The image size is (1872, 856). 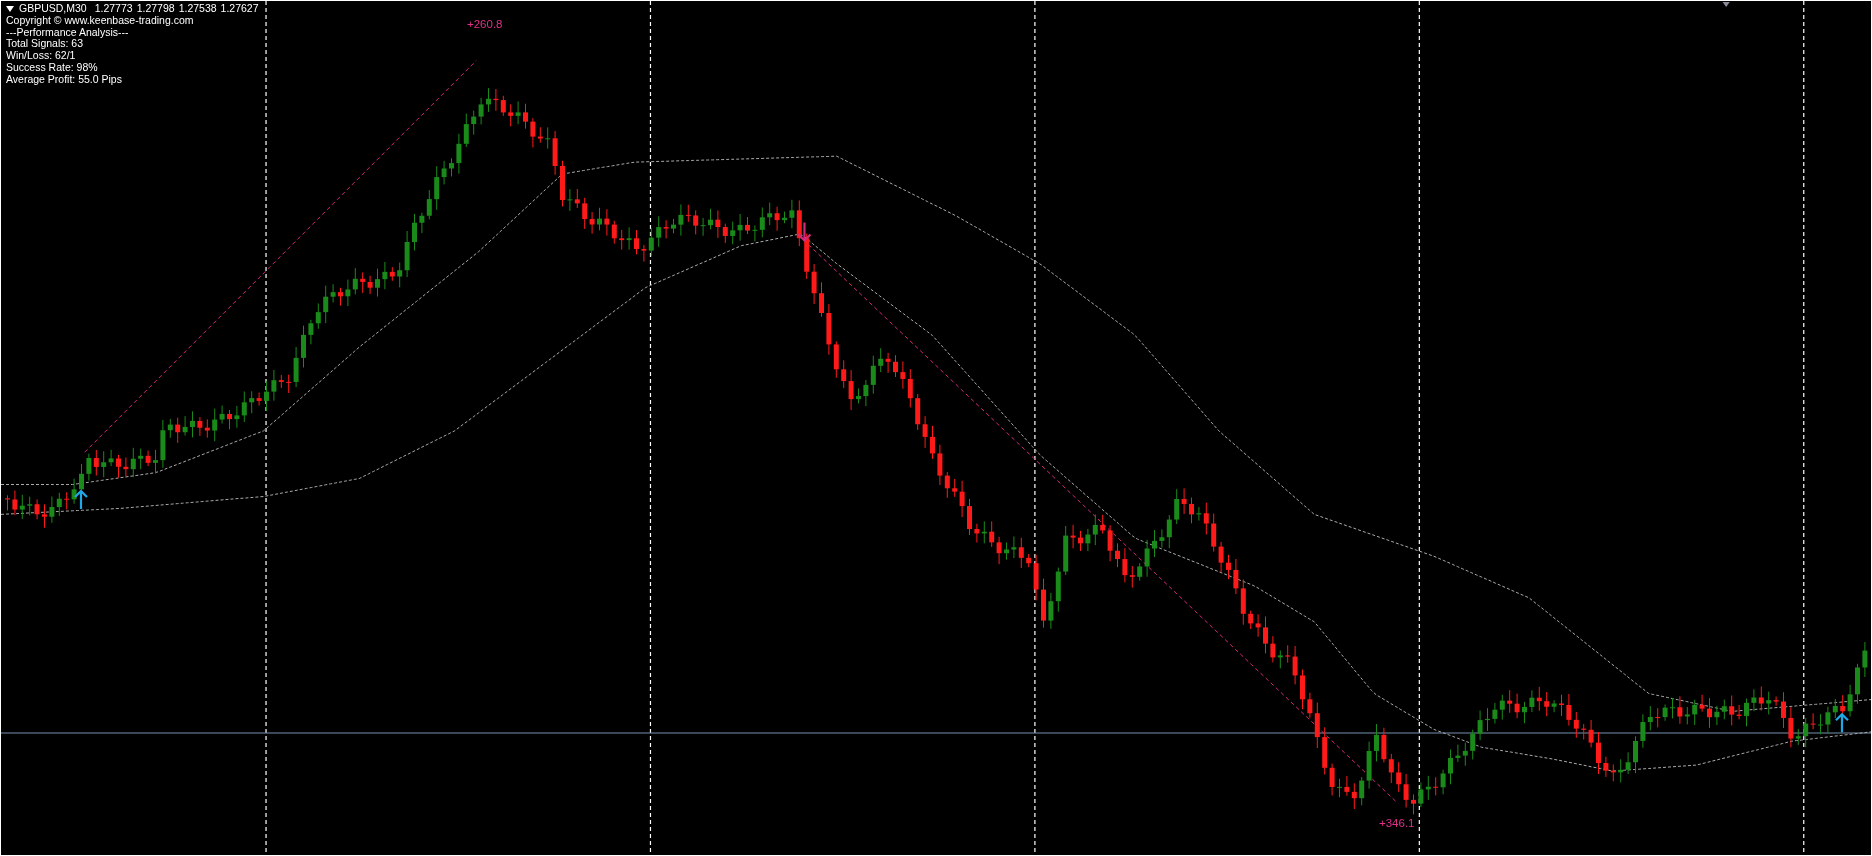 What do you see at coordinates (113, 9) in the screenshot?
I see `price-quote: 1.27773` at bounding box center [113, 9].